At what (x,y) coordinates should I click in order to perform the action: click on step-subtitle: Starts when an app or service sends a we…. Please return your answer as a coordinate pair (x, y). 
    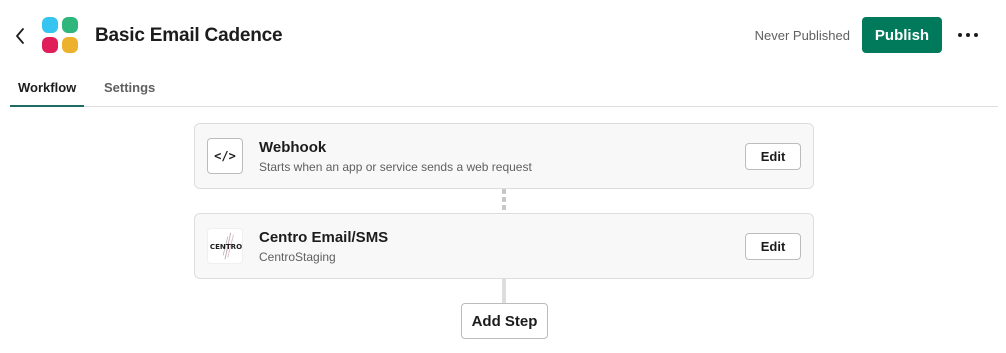
    Looking at the image, I should click on (395, 167).